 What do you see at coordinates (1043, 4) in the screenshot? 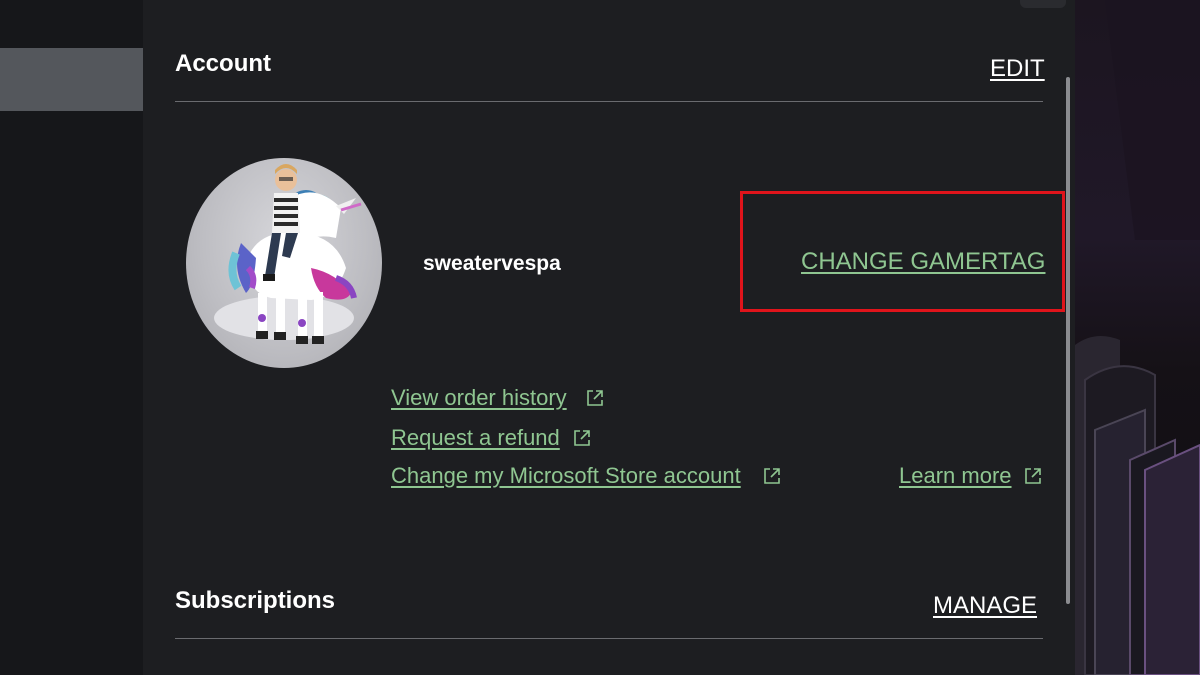
I see `panel-top-edge` at bounding box center [1043, 4].